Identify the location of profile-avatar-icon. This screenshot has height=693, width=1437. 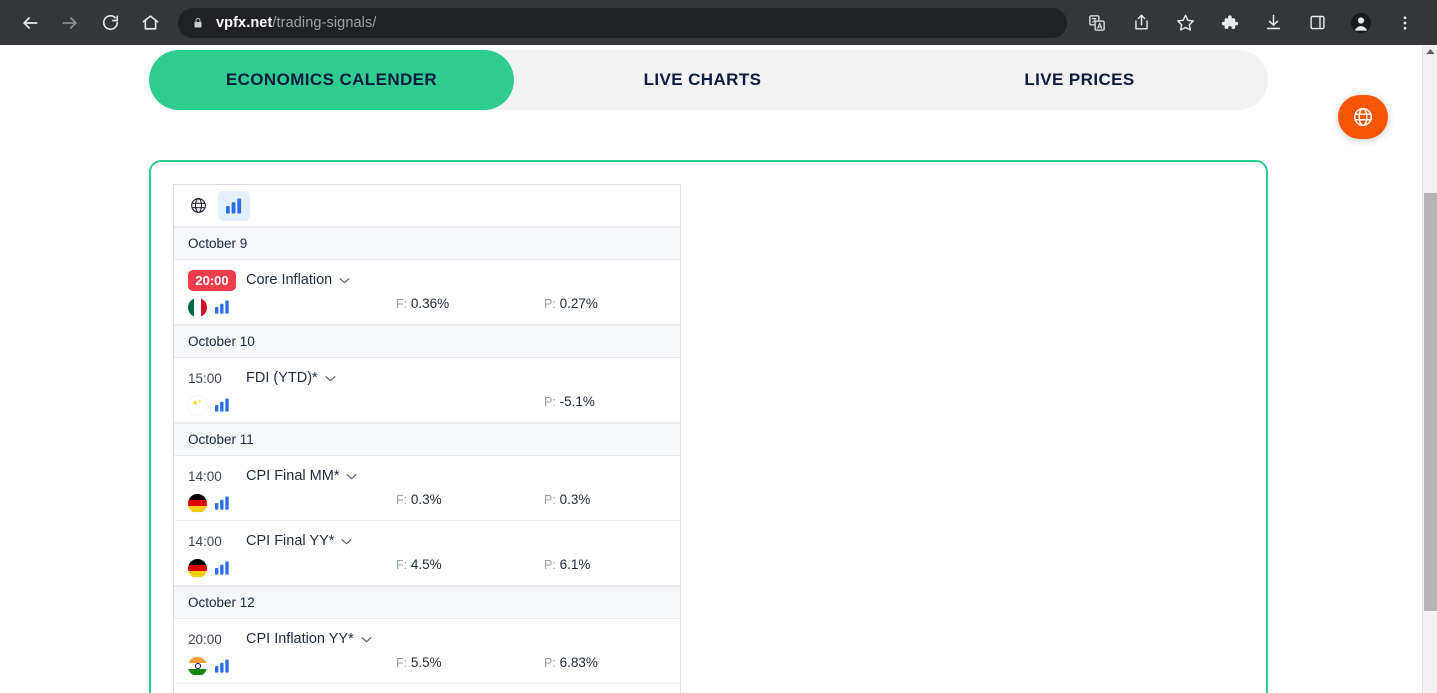
(1361, 22).